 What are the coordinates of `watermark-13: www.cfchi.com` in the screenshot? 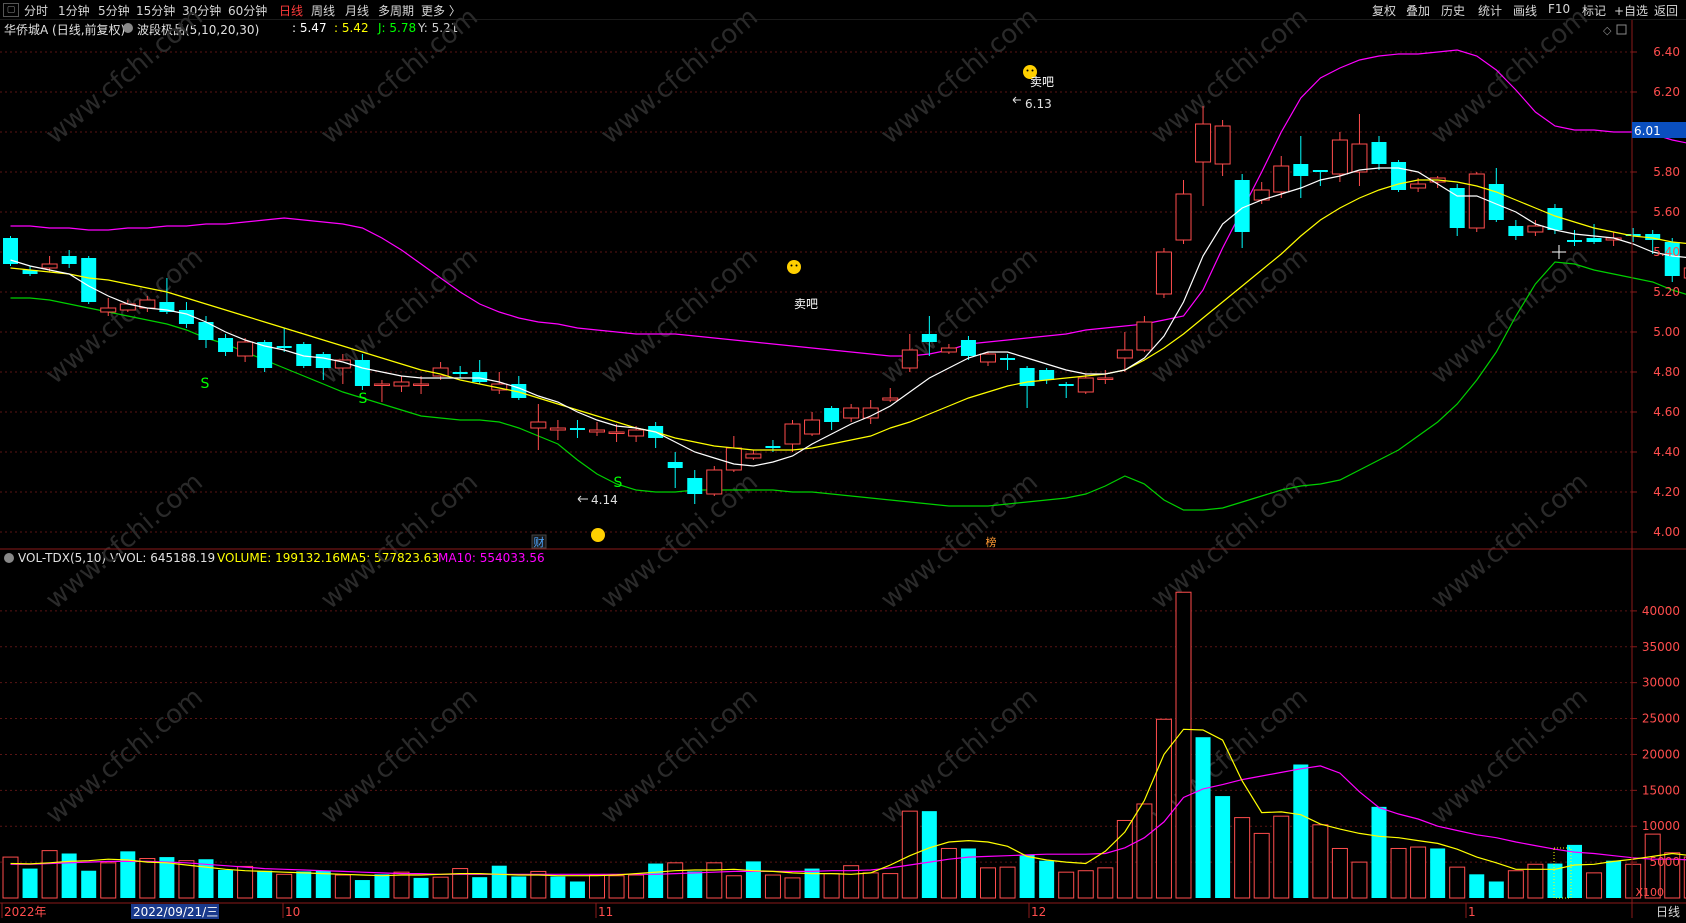 It's located at (399, 541).